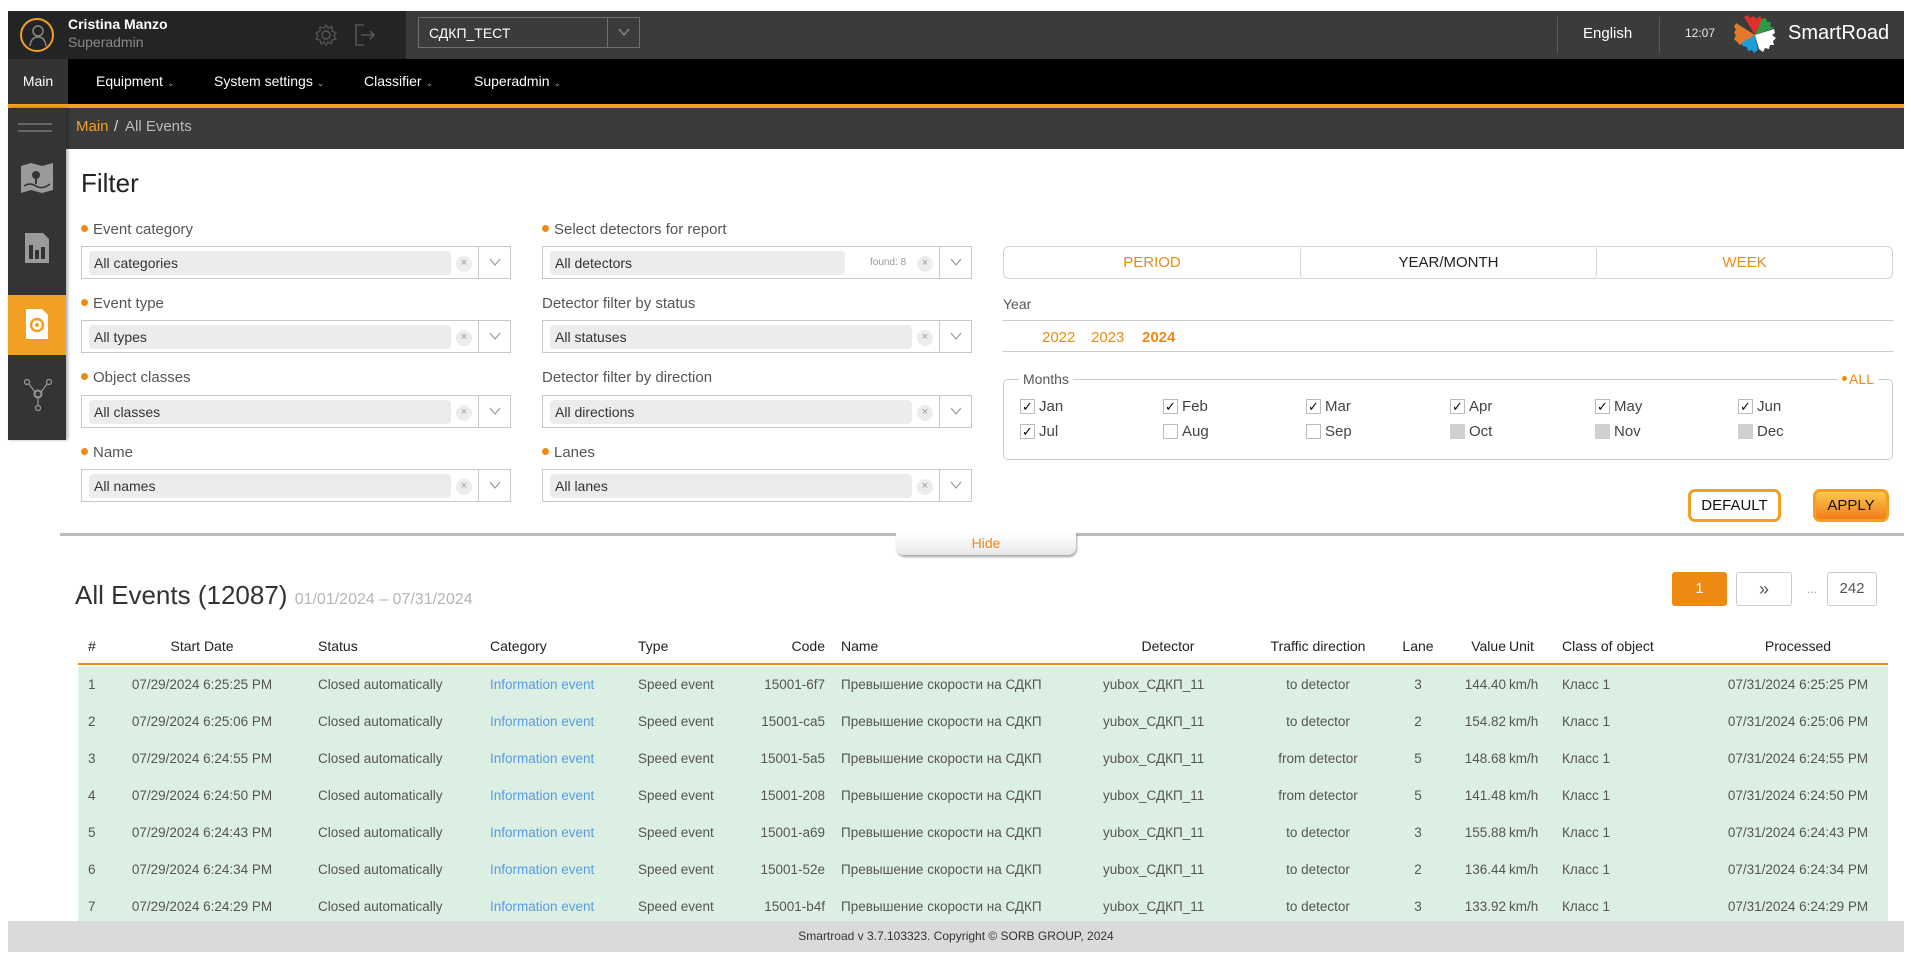 The height and width of the screenshot is (961, 1911). What do you see at coordinates (1699, 589) in the screenshot?
I see `page-1-button: 1` at bounding box center [1699, 589].